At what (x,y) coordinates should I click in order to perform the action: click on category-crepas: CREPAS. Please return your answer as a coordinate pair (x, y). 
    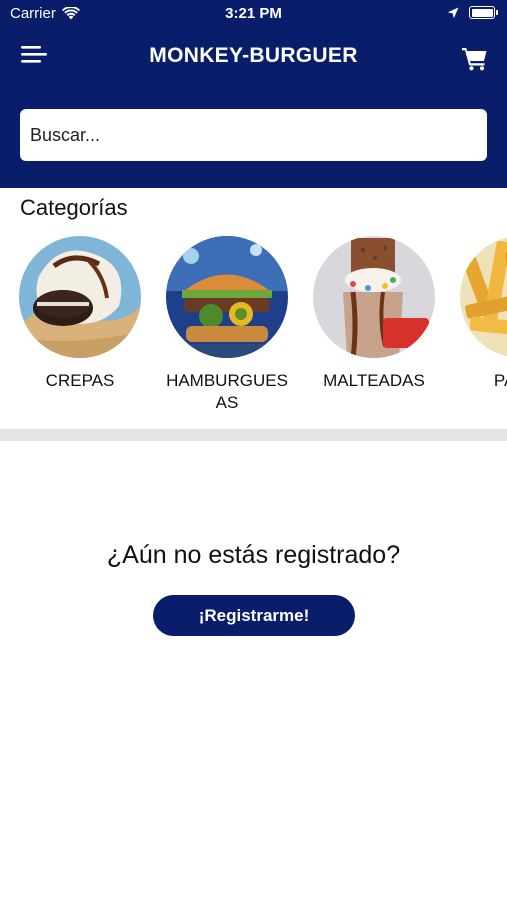
    Looking at the image, I should click on (80, 314).